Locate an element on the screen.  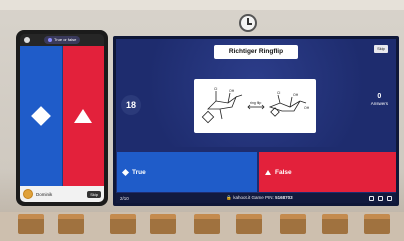
answer-options: True False is located at coordinates (256, 172).